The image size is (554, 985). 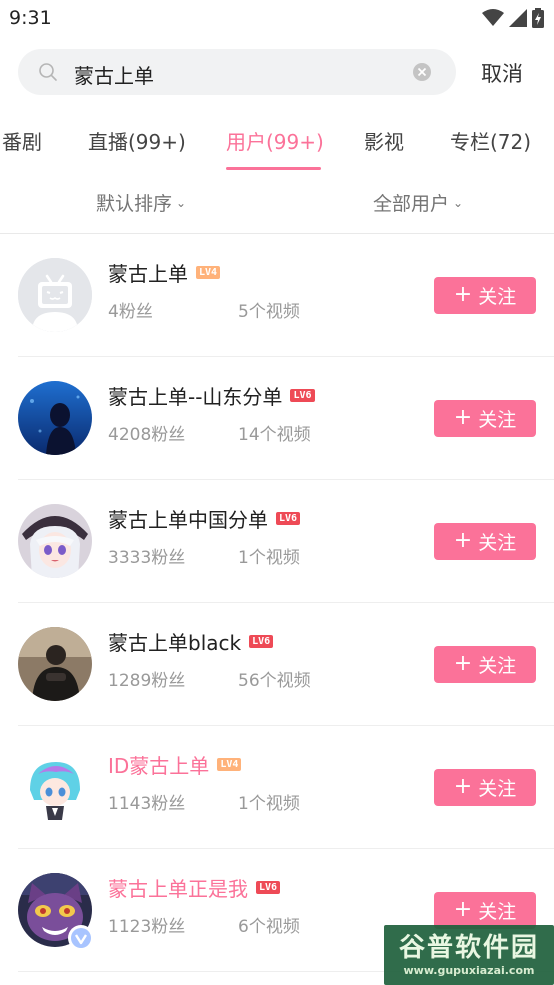 I want to click on user-type-dropdown: 全部用户 ⌄, so click(x=418, y=202).